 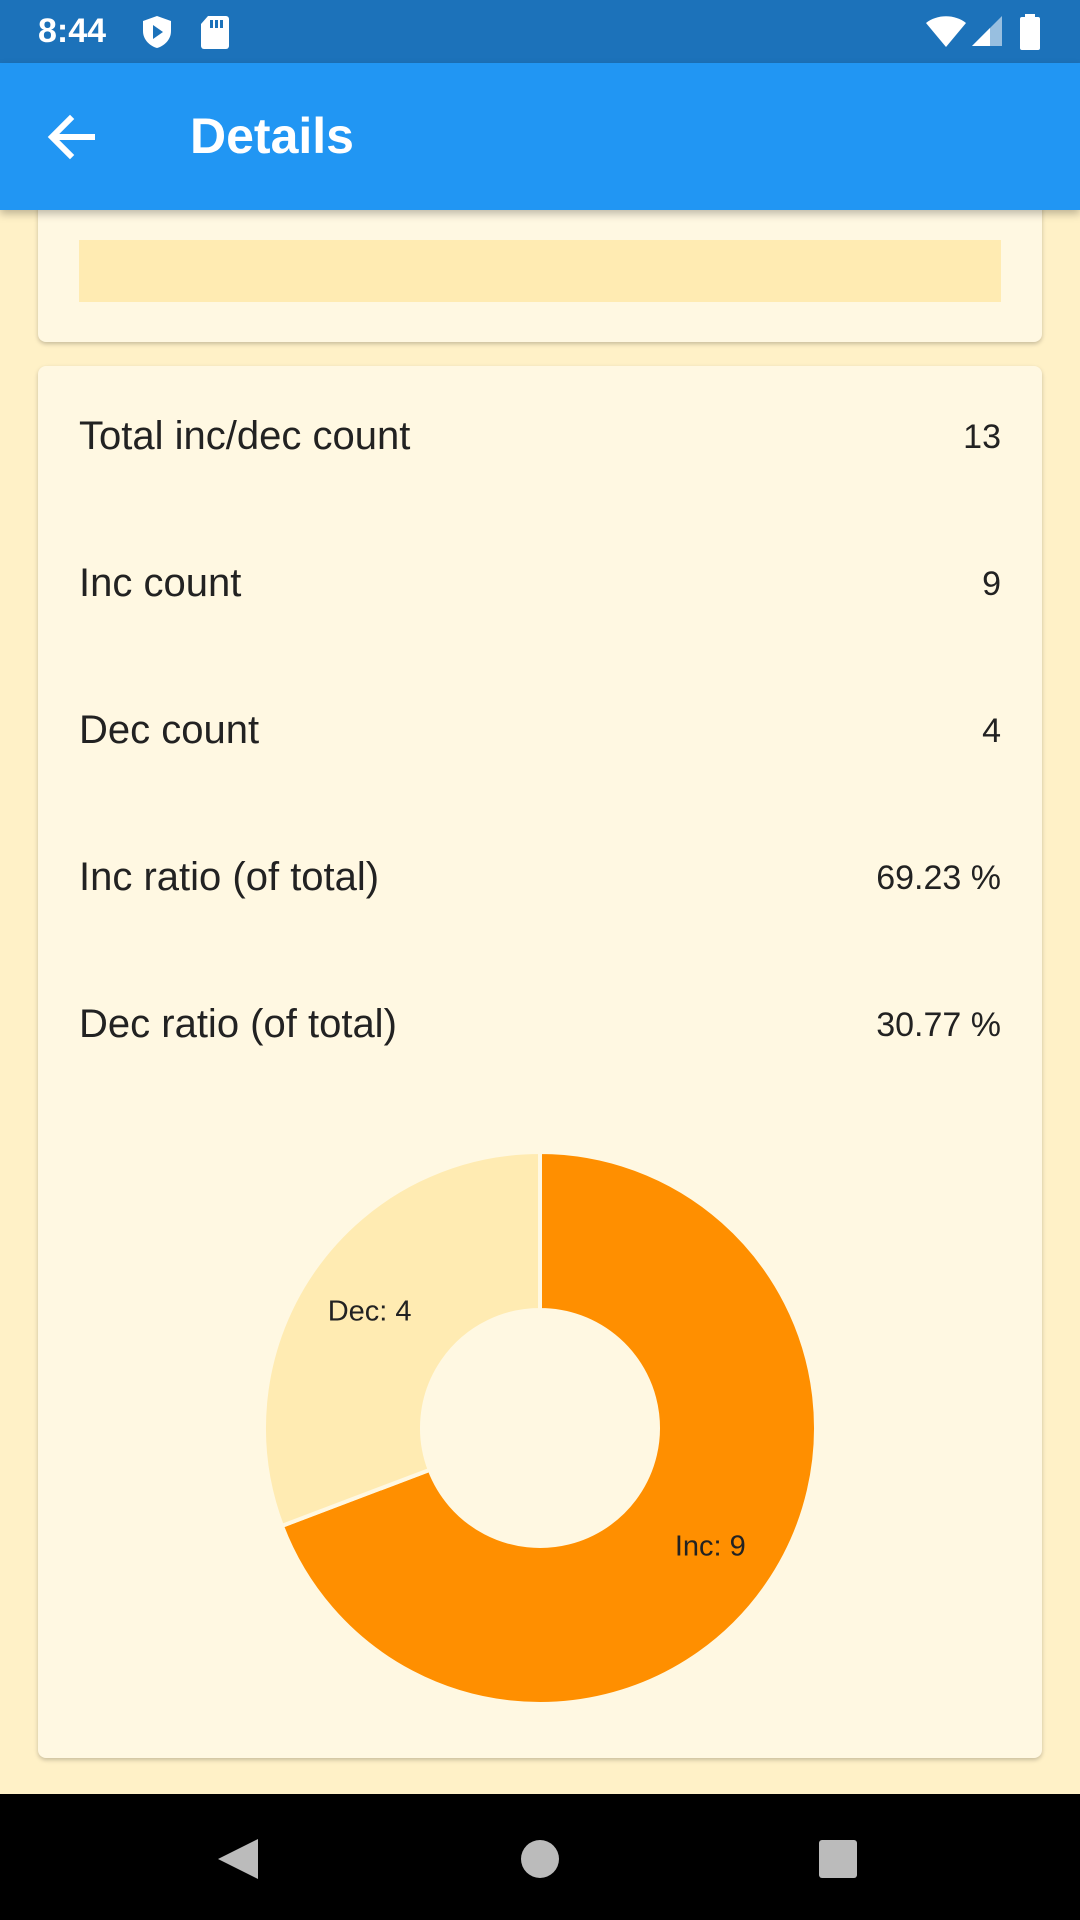 What do you see at coordinates (540, 31) in the screenshot?
I see `status-bar: 8:44` at bounding box center [540, 31].